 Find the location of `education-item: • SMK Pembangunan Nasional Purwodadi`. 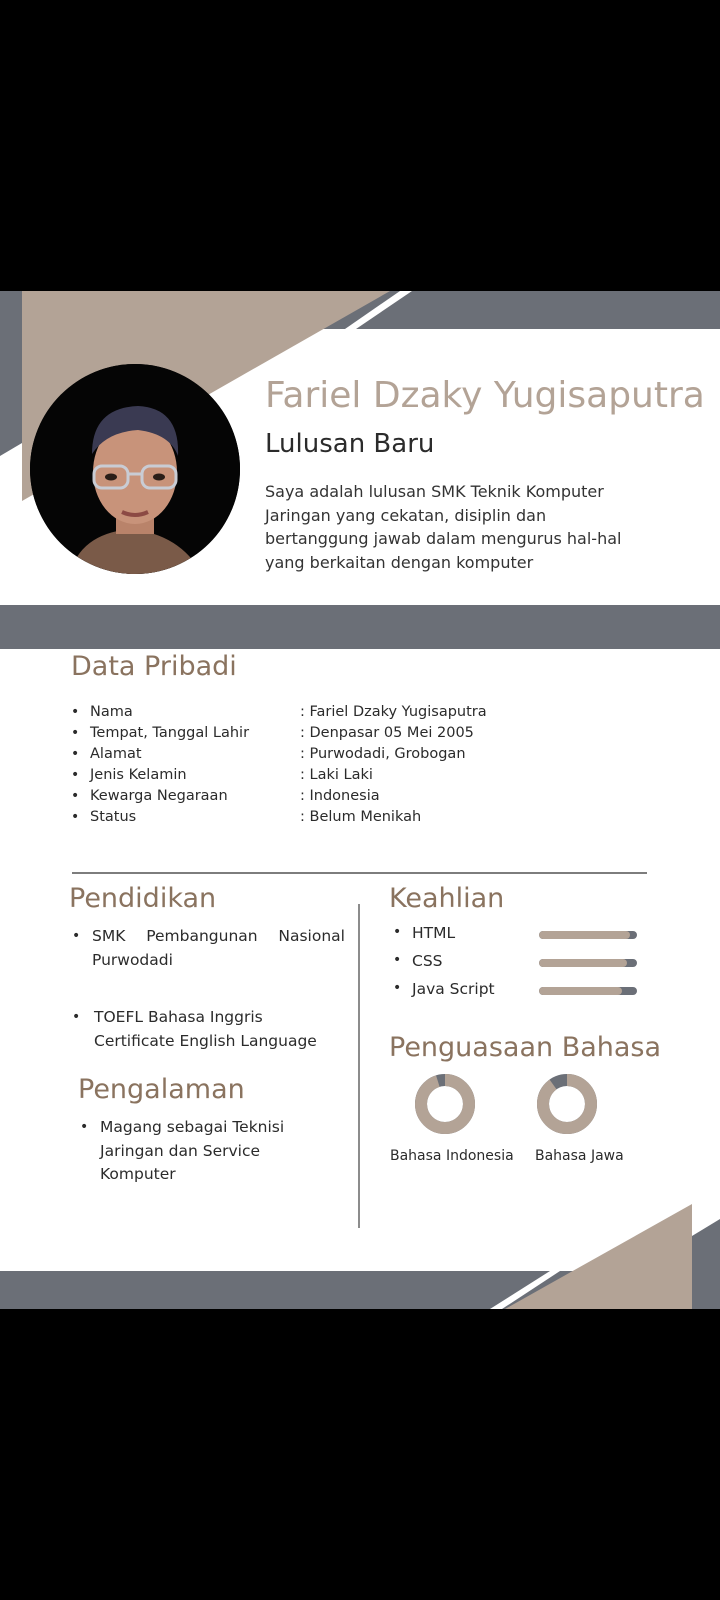

education-item: • SMK Pembangunan Nasional Purwodadi is located at coordinates (208, 948).